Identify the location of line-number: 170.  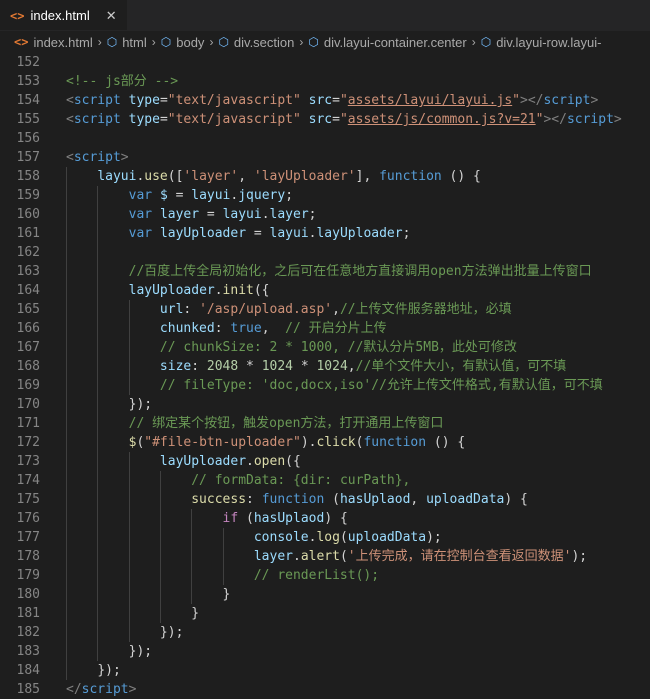
(28, 404).